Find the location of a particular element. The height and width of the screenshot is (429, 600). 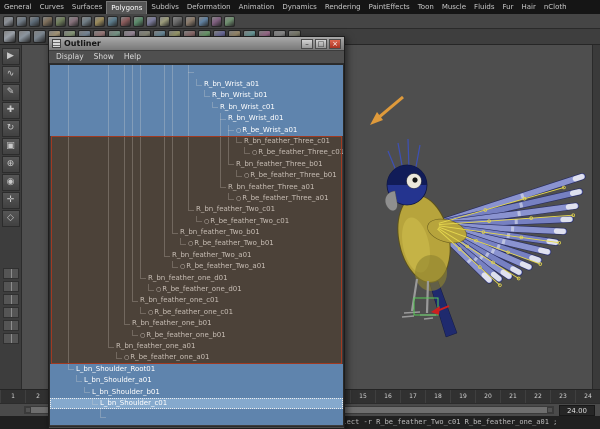

scale-tool: ▣ is located at coordinates (10, 146).